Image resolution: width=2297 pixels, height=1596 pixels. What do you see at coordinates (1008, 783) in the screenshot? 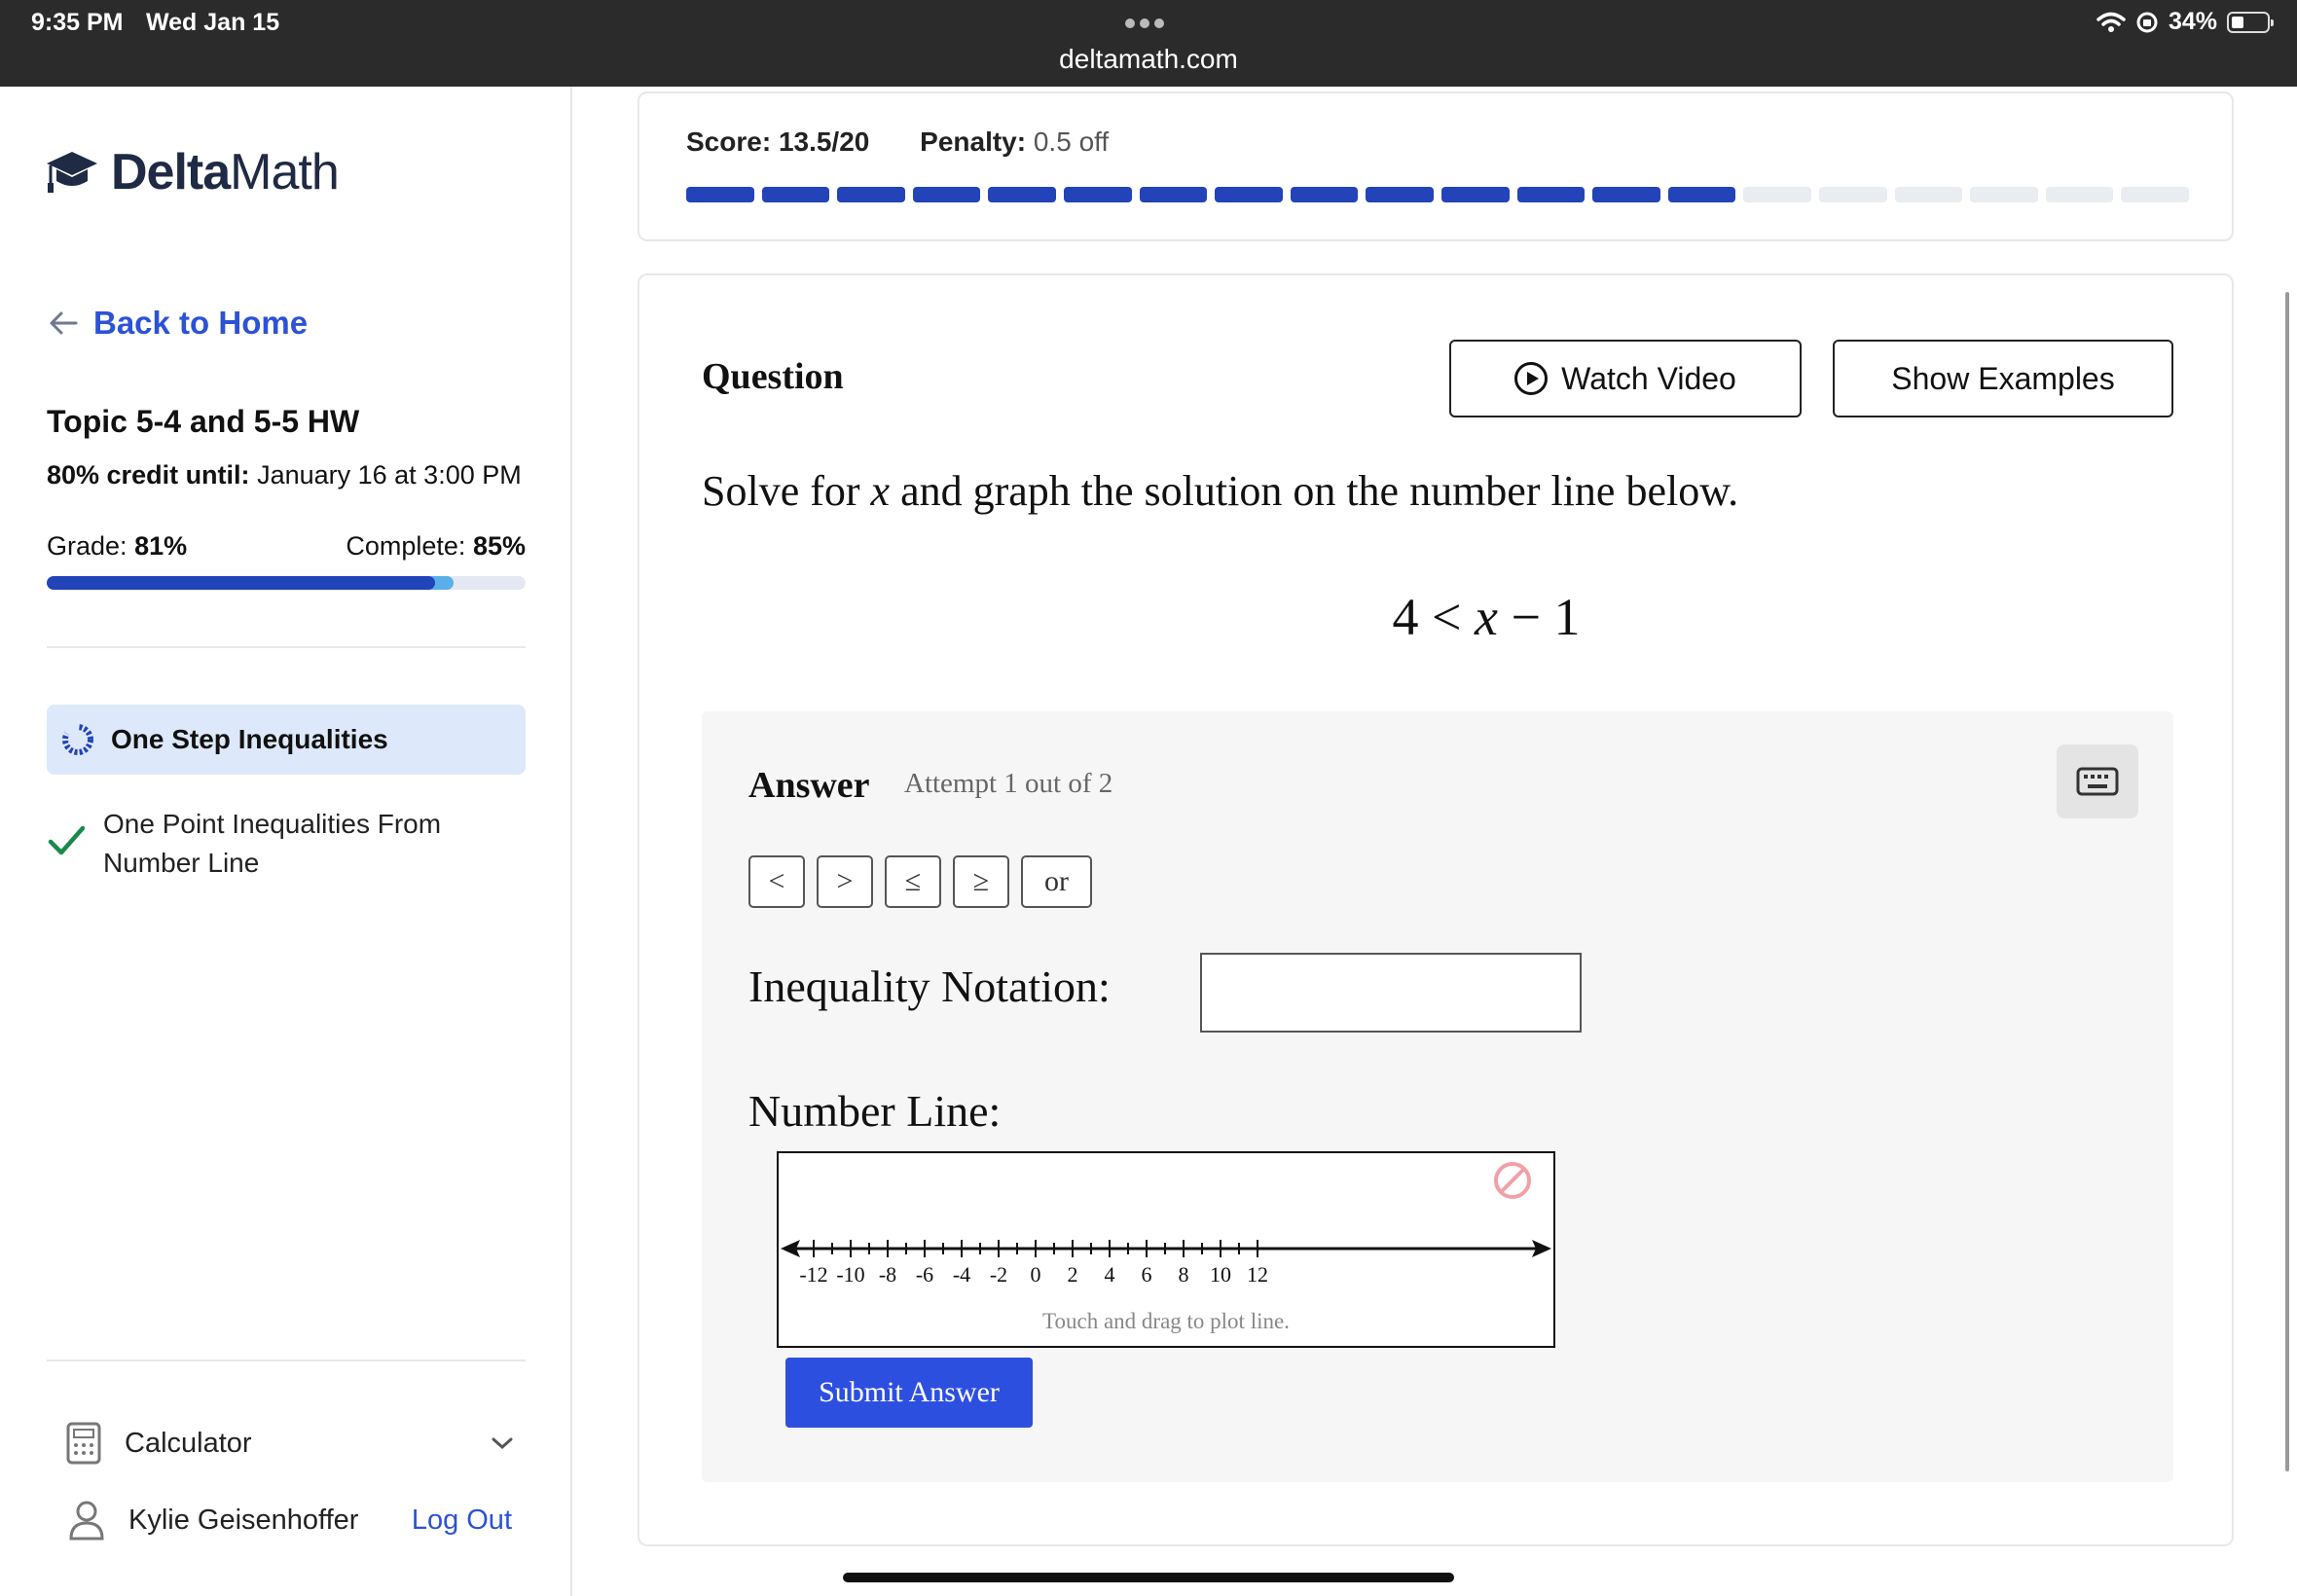
I see `attempt-counter: Attempt 1 out of 2` at bounding box center [1008, 783].